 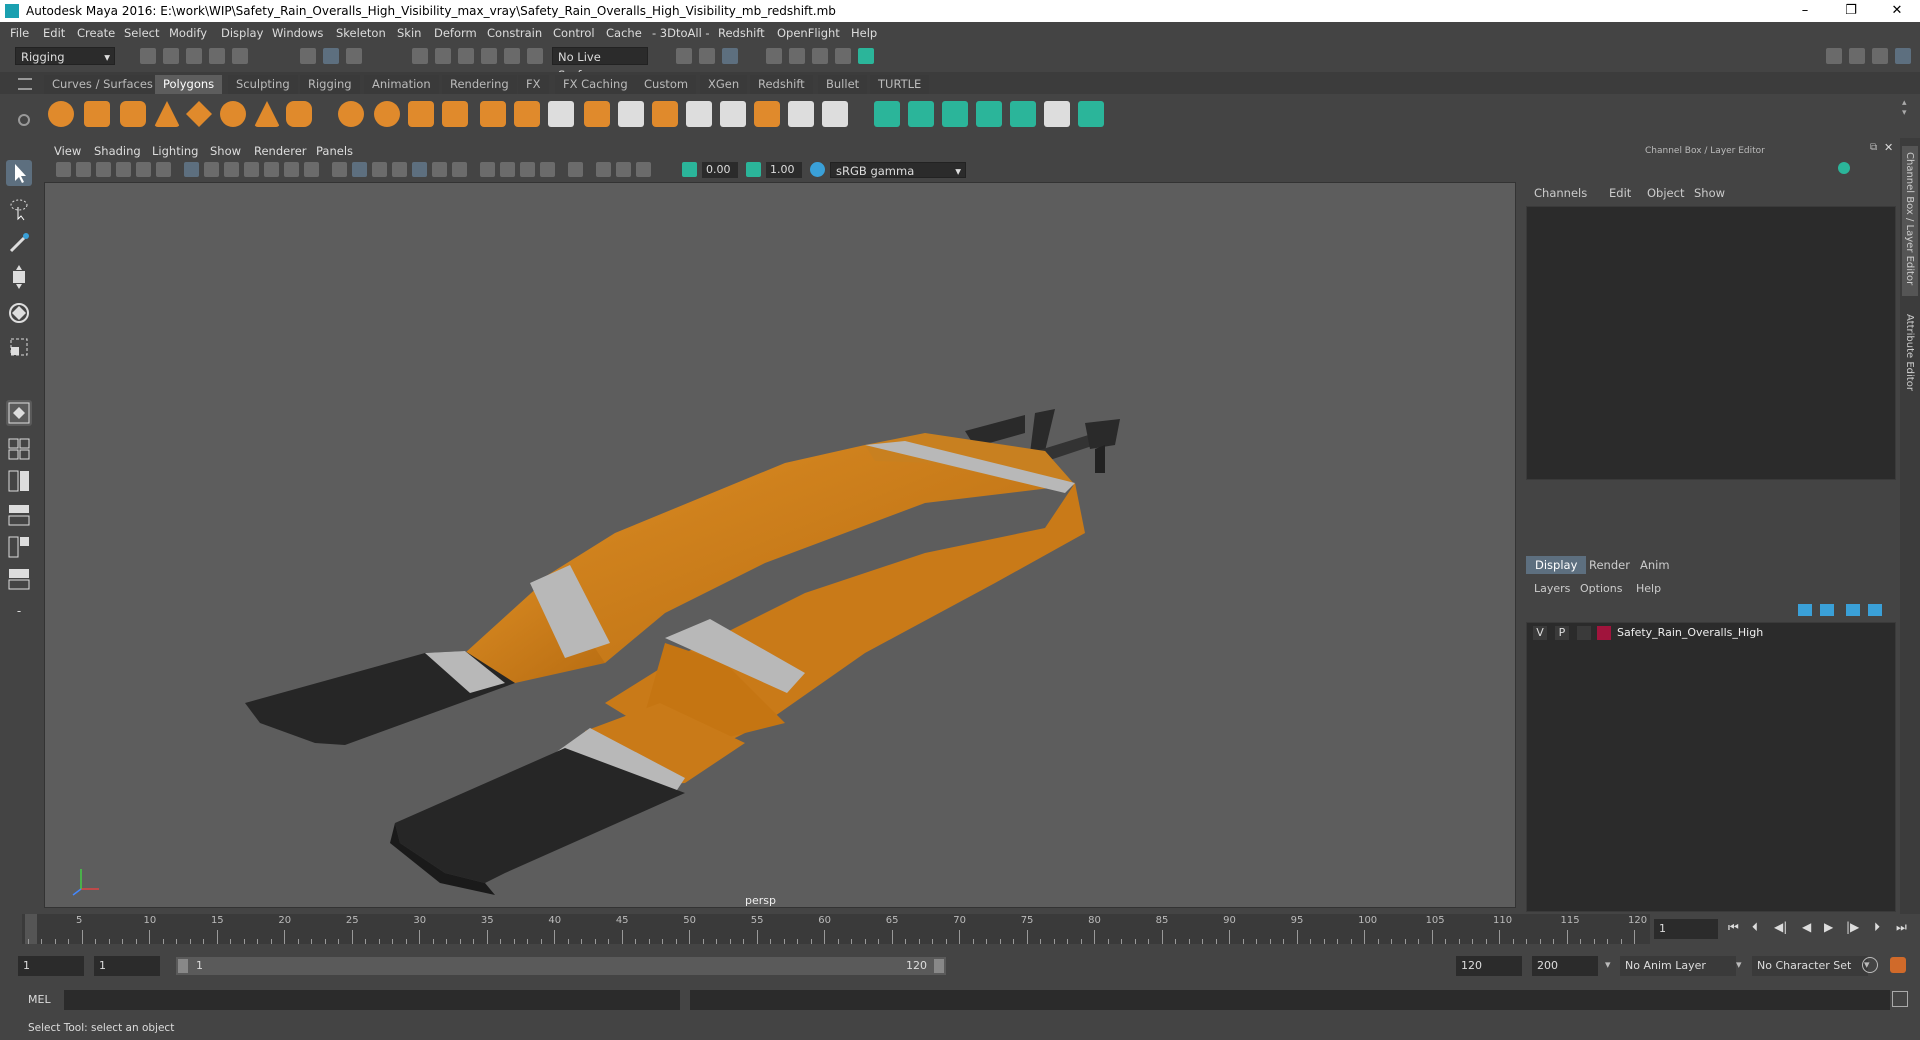 I want to click on channel-box-toggle-icon, so click(x=1903, y=56).